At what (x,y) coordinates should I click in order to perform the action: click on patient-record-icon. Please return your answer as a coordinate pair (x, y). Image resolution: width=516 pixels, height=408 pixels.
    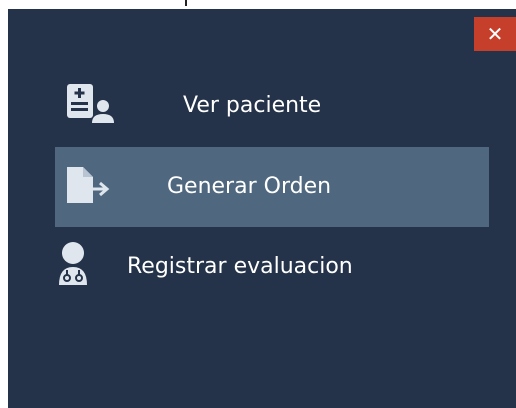
    Looking at the image, I should click on (90, 103).